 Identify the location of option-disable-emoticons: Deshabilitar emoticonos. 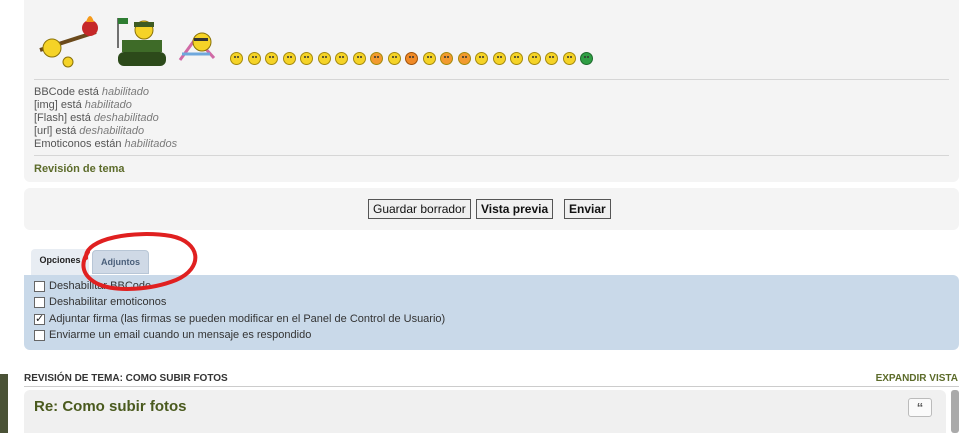
(100, 302).